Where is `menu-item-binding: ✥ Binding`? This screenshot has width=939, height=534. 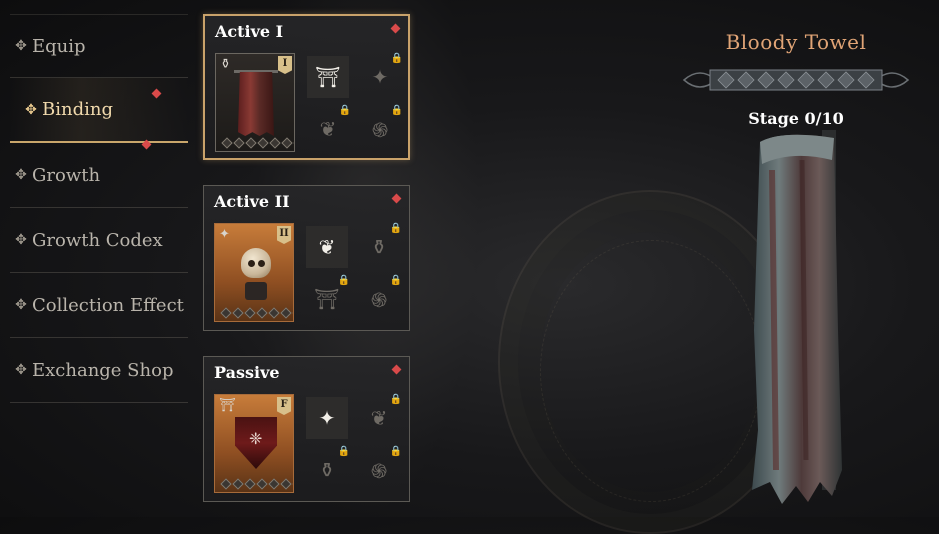 menu-item-binding: ✥ Binding is located at coordinates (99, 110).